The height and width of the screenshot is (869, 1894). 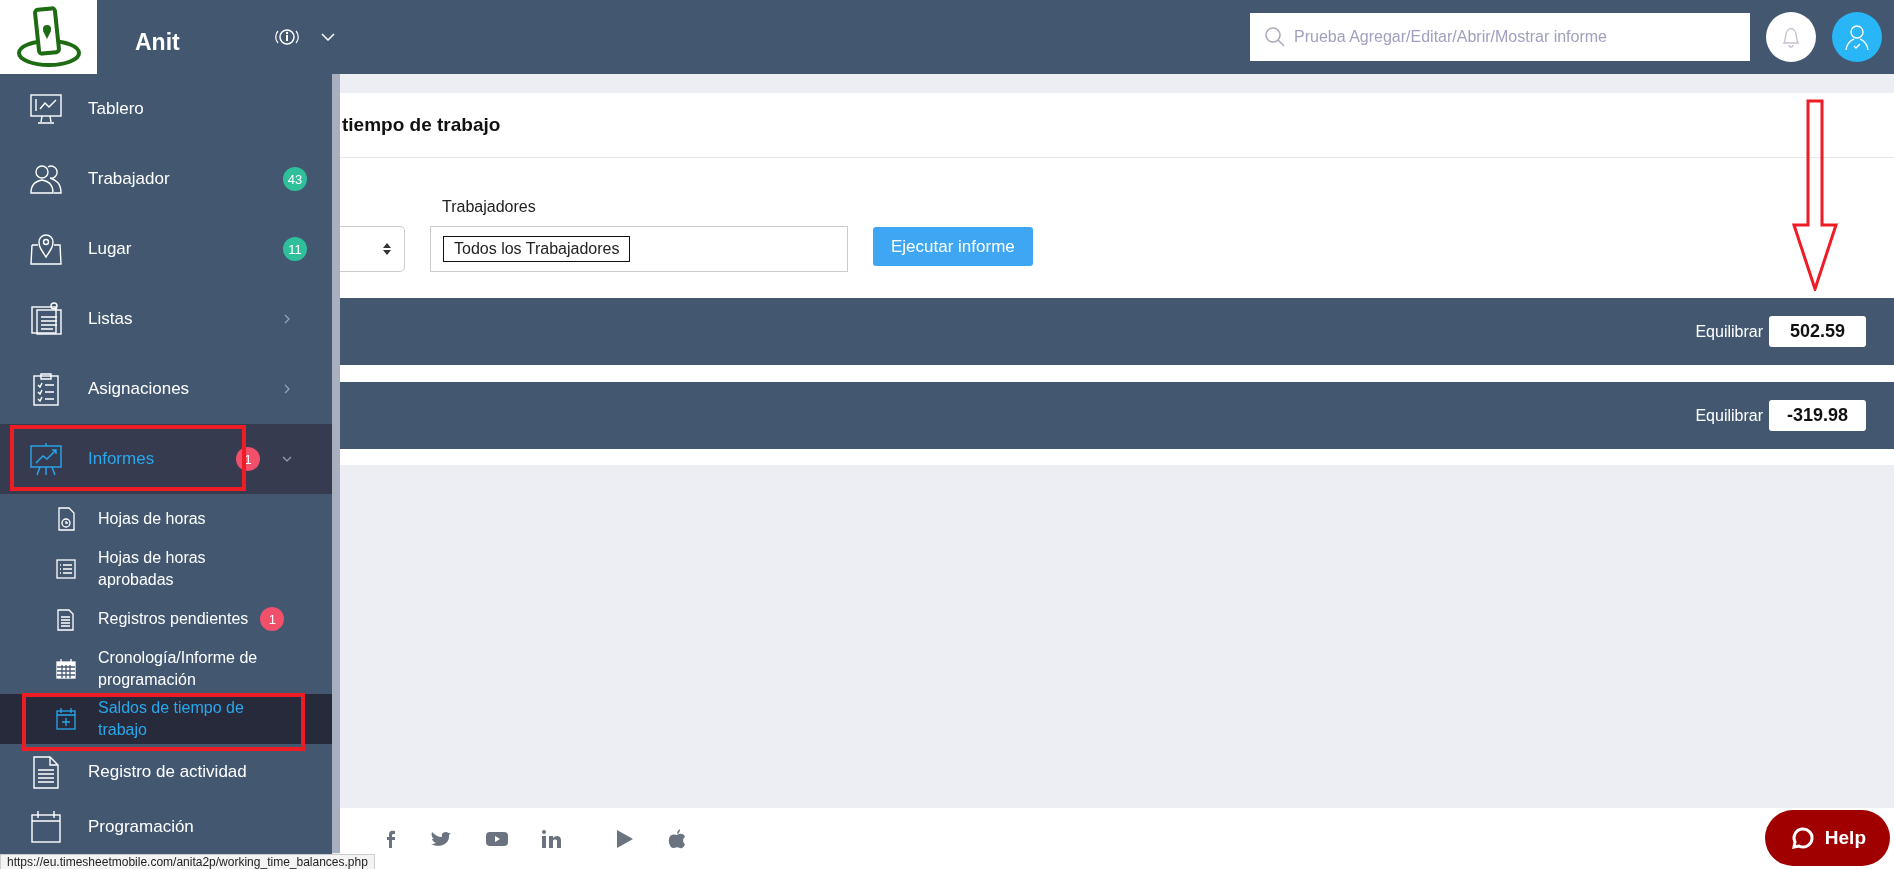 I want to click on sidebar-item: Trabajador 43, so click(x=166, y=179).